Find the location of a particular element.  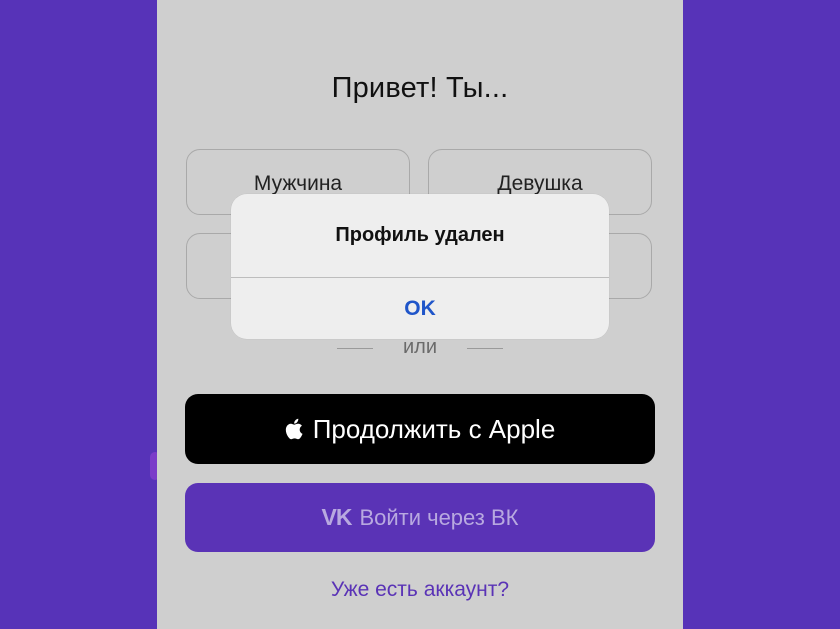

login-with-vk-button: VK Войти через ВК is located at coordinates (420, 517).